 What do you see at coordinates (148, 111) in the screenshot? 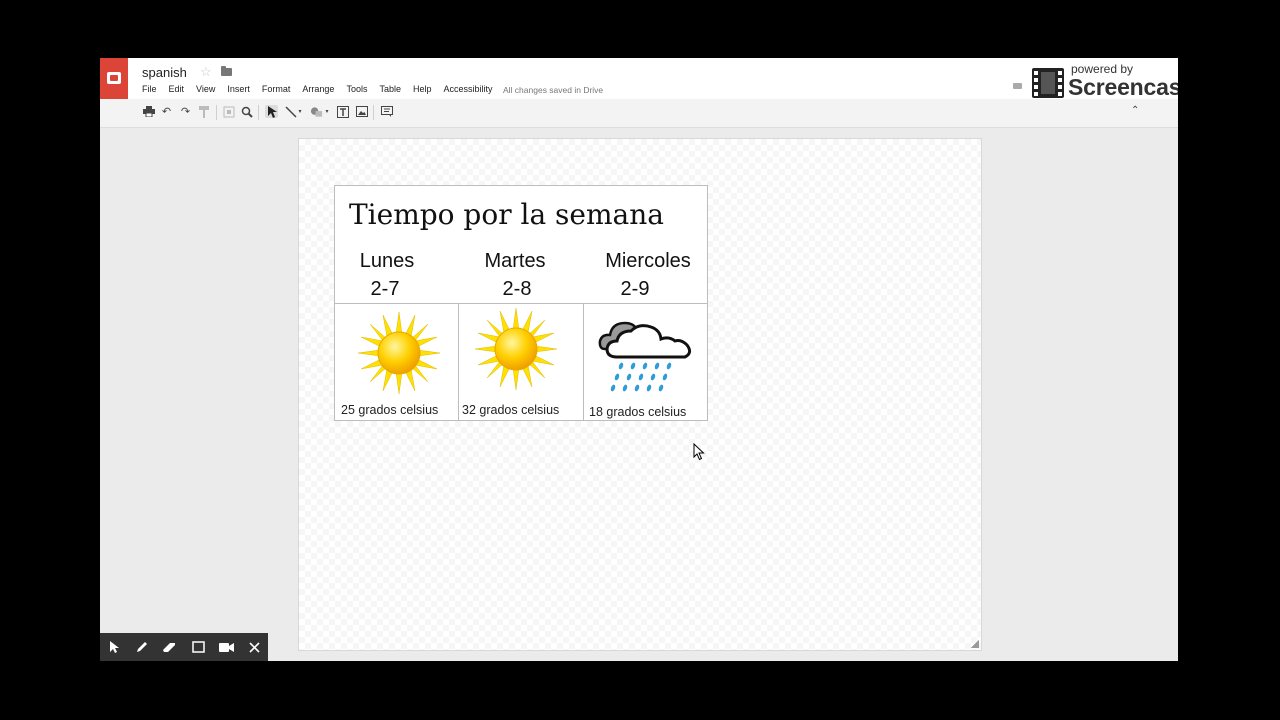
I see `print-icon` at bounding box center [148, 111].